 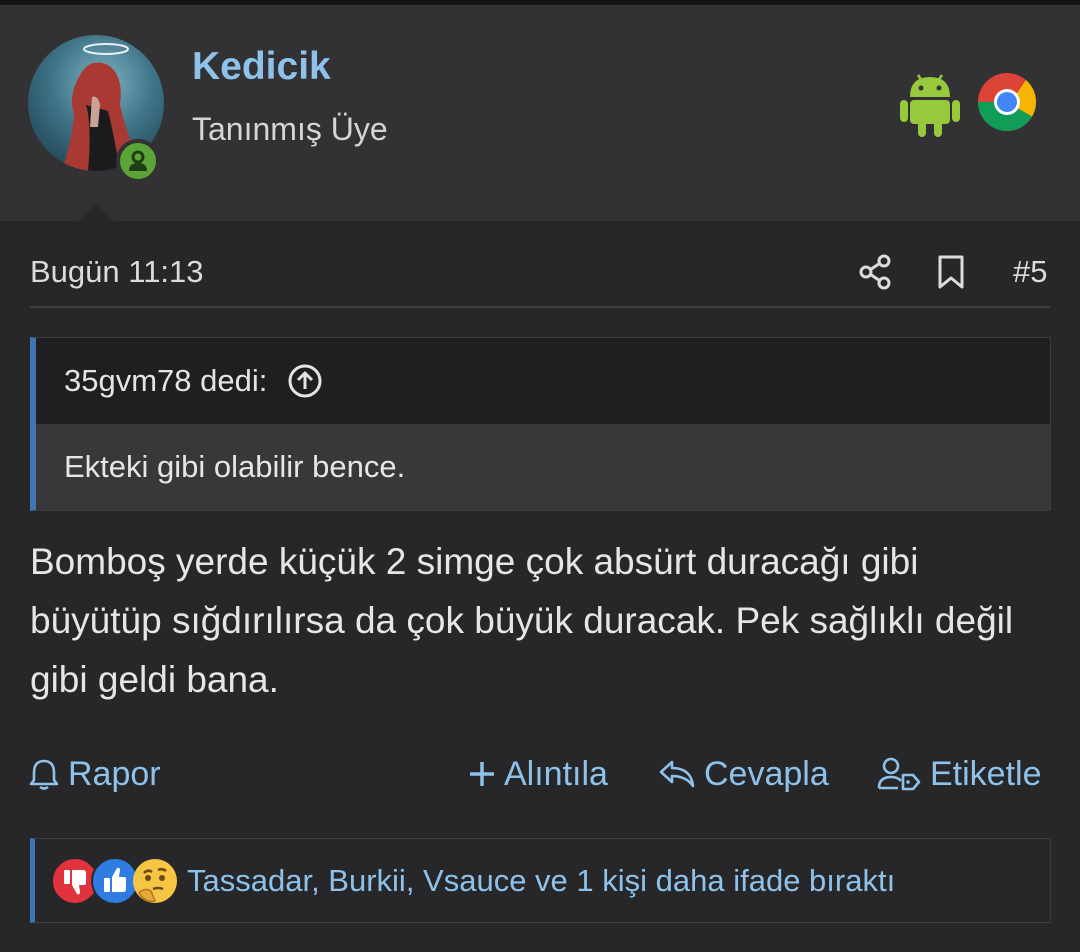 I want to click on user-title: Tanınmış Üye, so click(x=290, y=129).